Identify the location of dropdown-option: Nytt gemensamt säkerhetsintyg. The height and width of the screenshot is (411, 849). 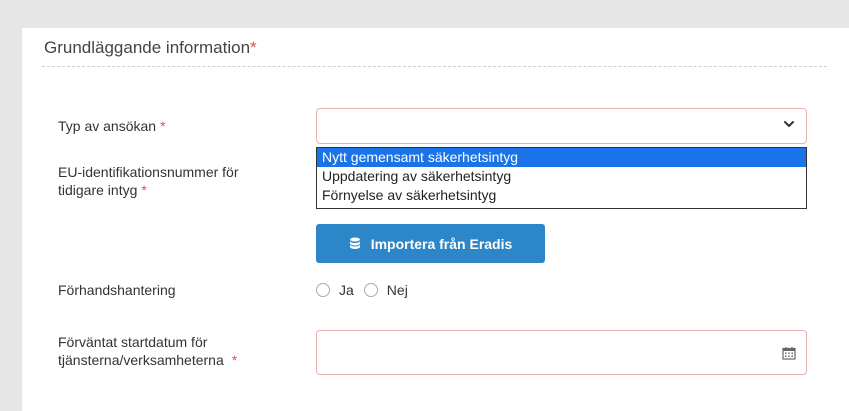
(561, 157).